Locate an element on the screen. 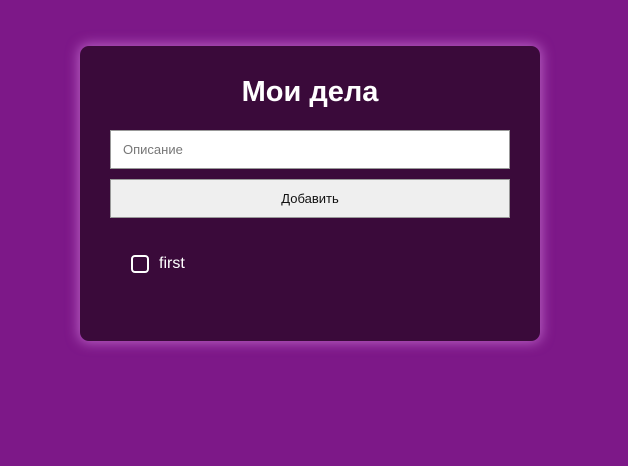  todo-list: first is located at coordinates (158, 264).